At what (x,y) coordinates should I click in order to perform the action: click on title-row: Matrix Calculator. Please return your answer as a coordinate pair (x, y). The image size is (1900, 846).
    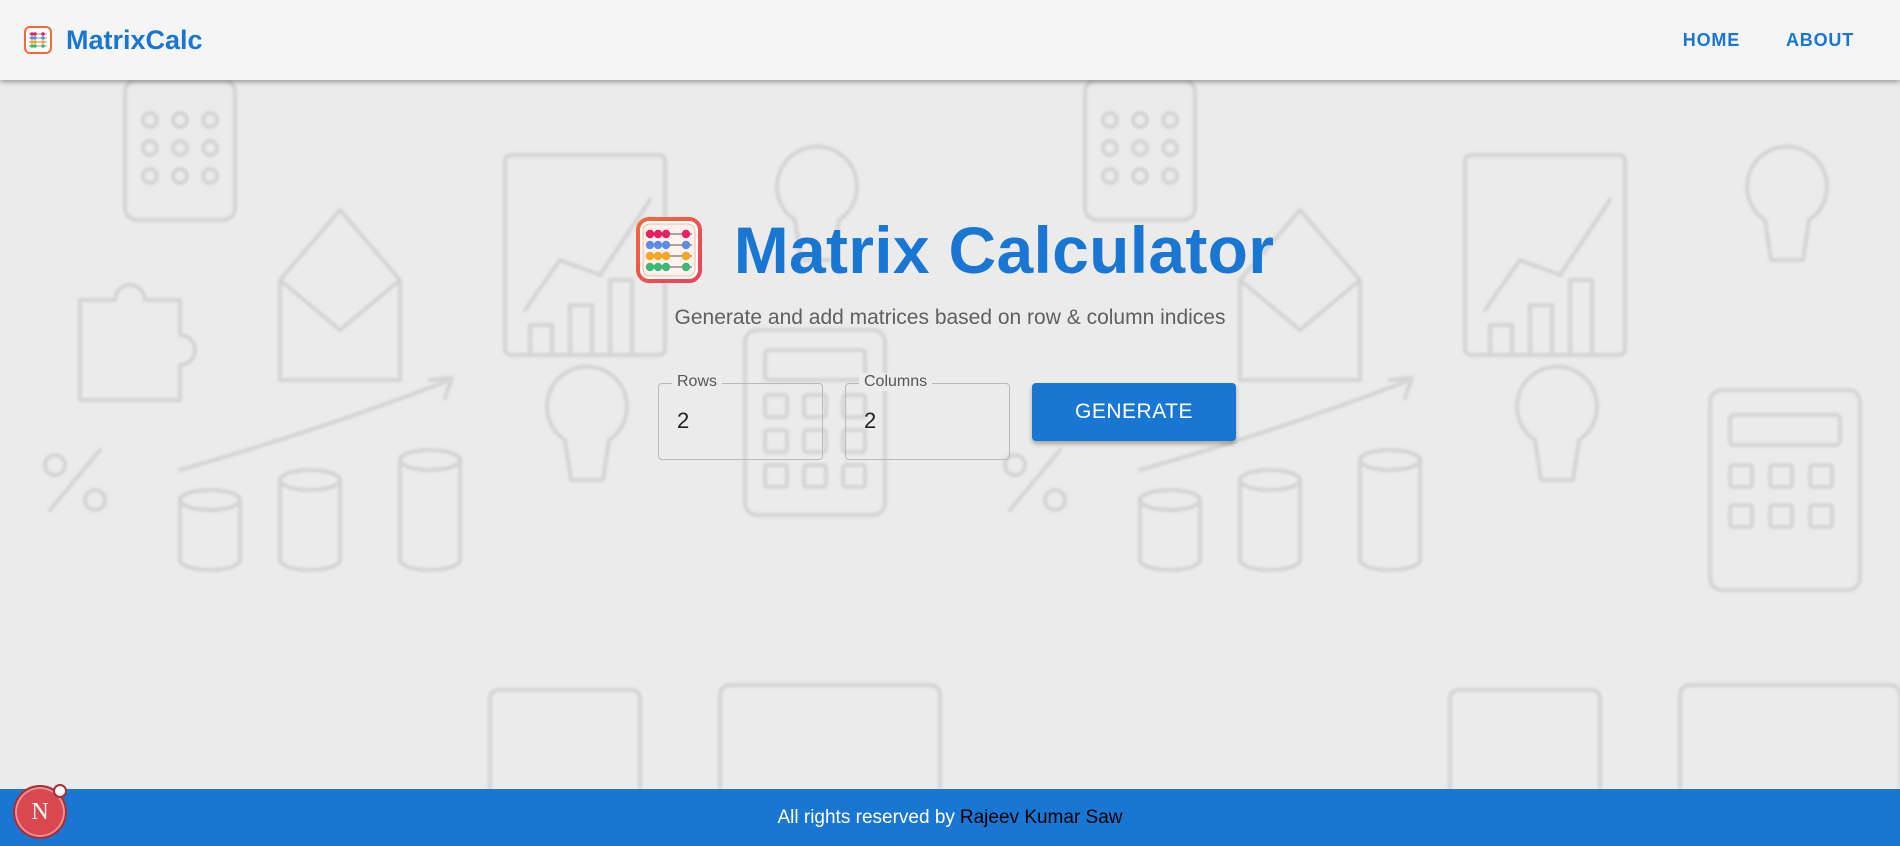
    Looking at the image, I should click on (955, 250).